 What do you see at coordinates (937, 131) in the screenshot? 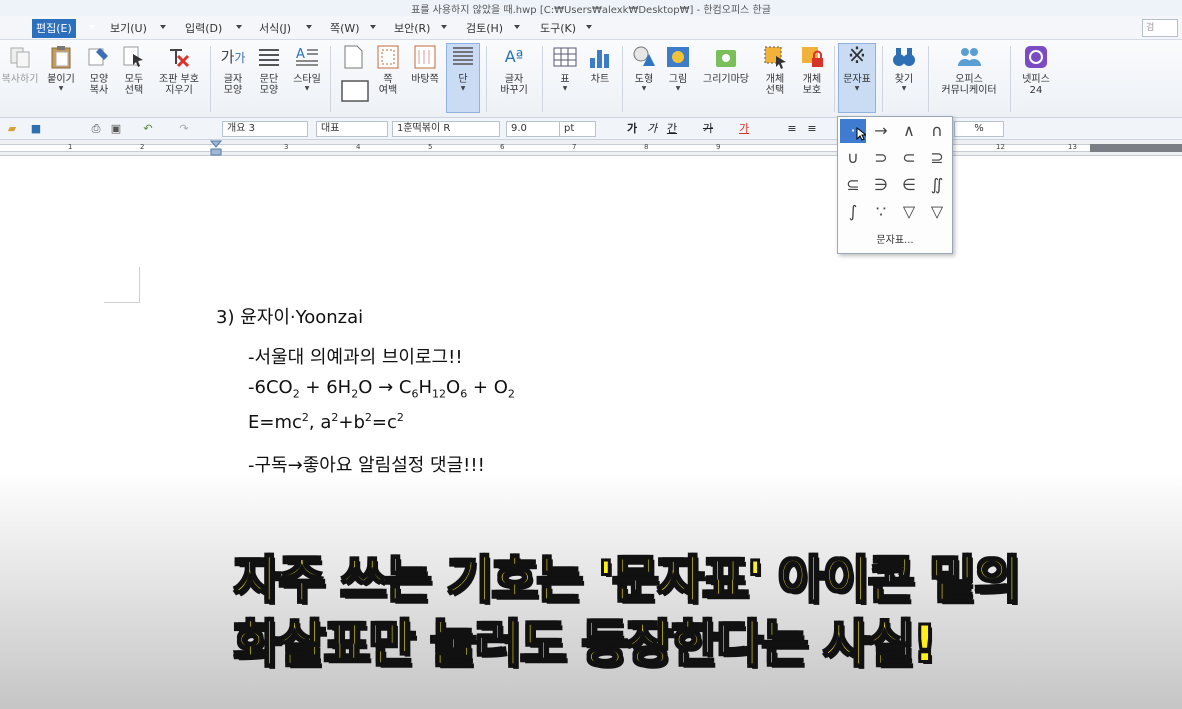
I see `symbol-intersection: ∩` at bounding box center [937, 131].